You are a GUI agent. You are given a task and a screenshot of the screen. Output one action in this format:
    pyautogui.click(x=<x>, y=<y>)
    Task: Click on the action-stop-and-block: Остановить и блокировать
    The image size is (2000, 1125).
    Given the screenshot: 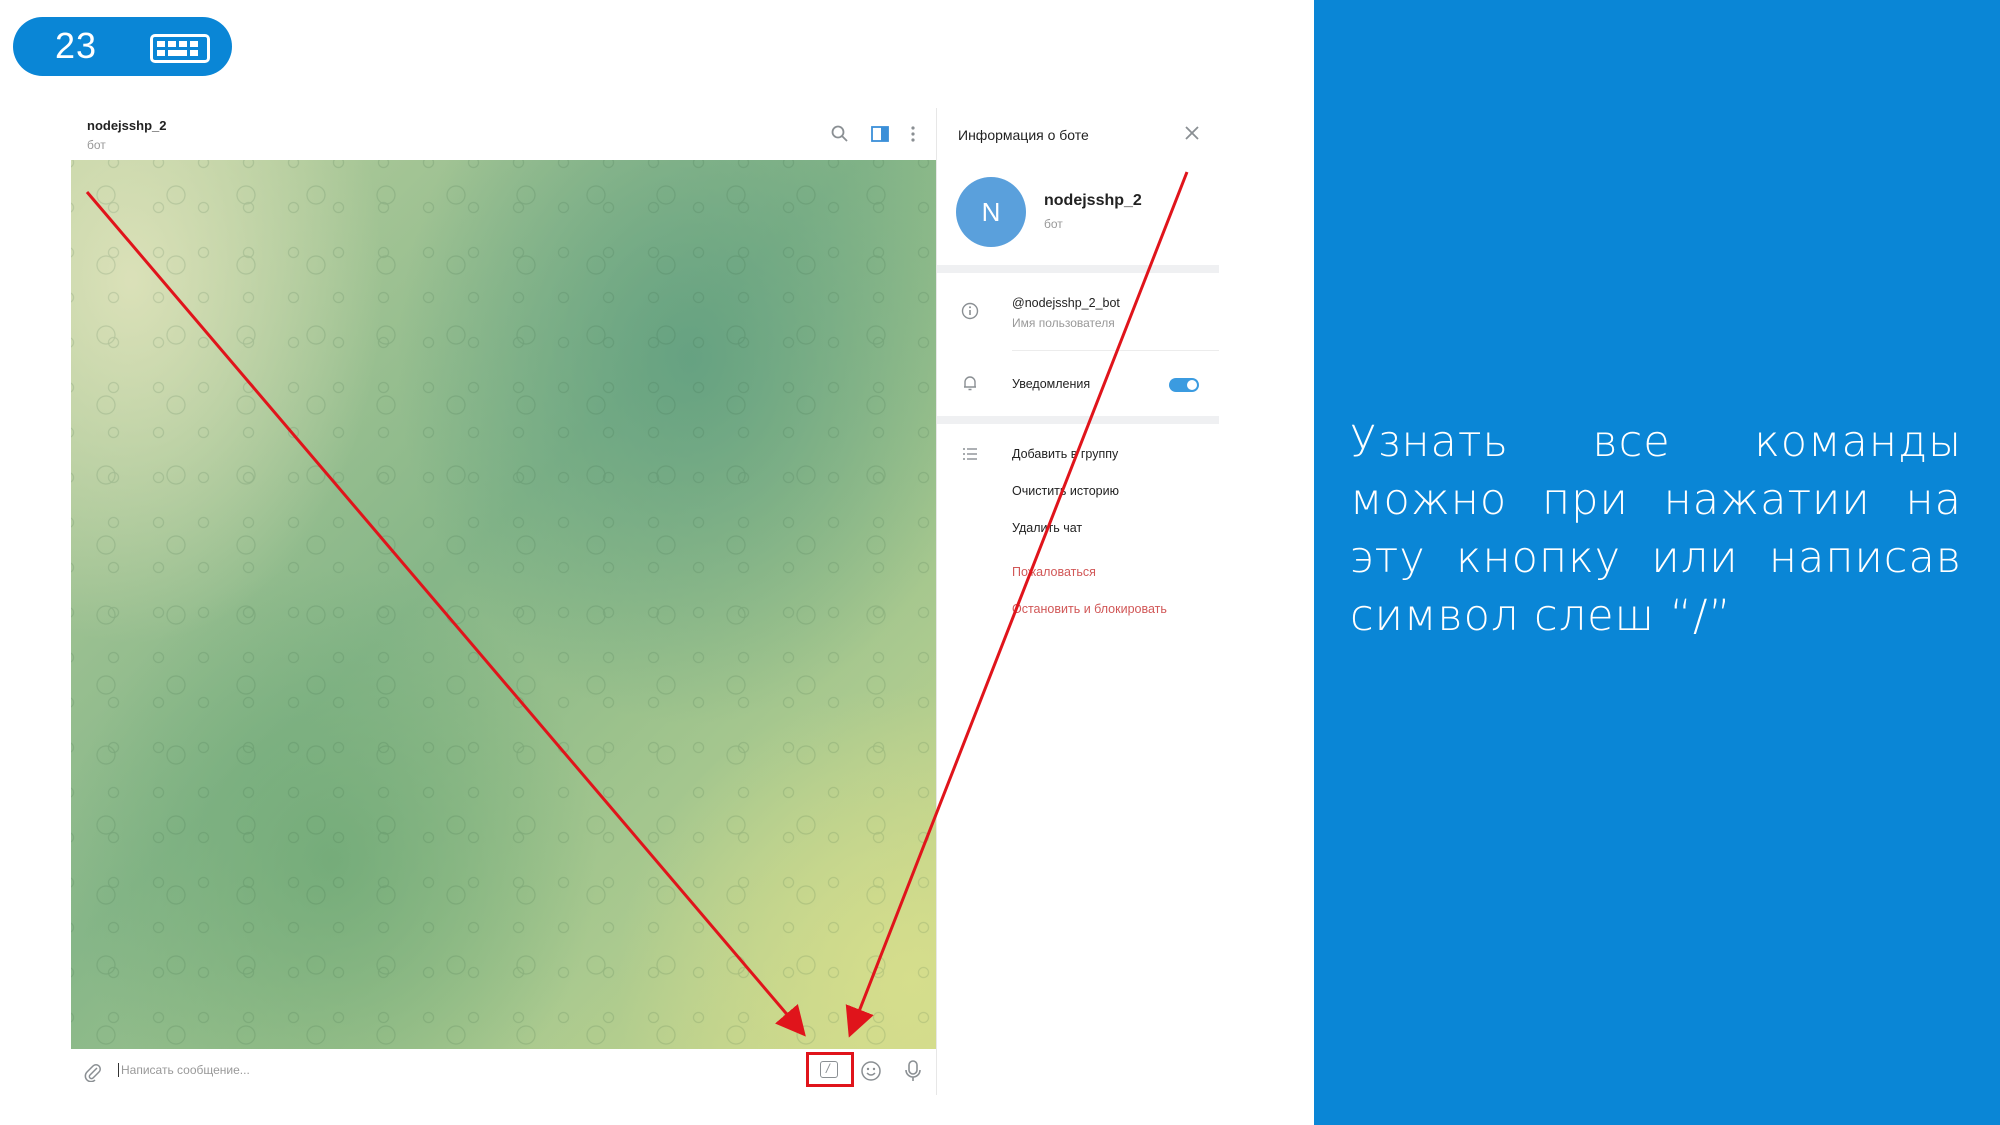 What is the action you would take?
    pyautogui.click(x=1089, y=609)
    